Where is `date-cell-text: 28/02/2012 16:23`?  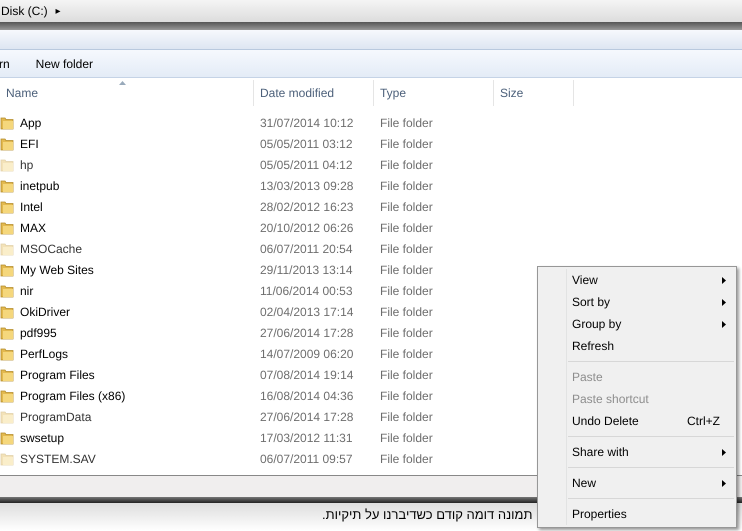
date-cell-text: 28/02/2012 16:23 is located at coordinates (306, 207).